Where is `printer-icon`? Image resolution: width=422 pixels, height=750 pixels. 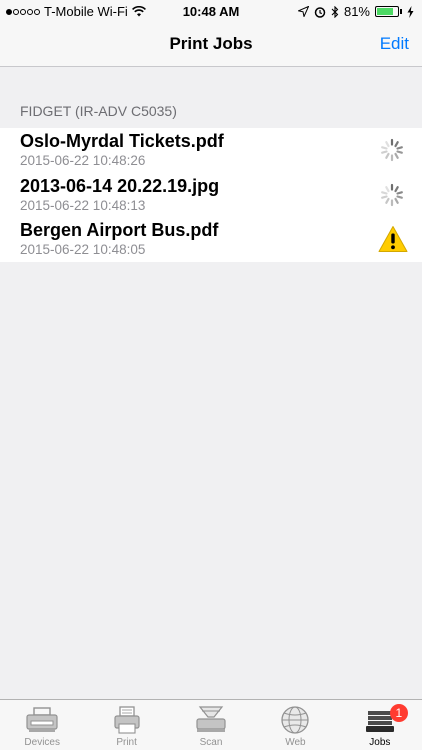
printer-icon is located at coordinates (42, 719).